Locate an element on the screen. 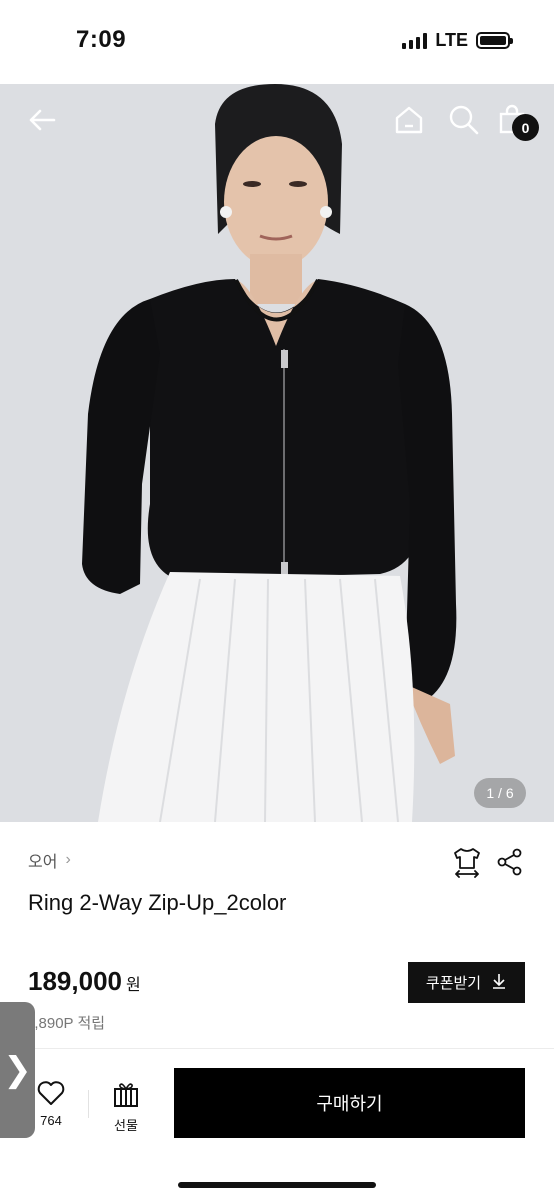  brand-link: 오어 › is located at coordinates (49, 860).